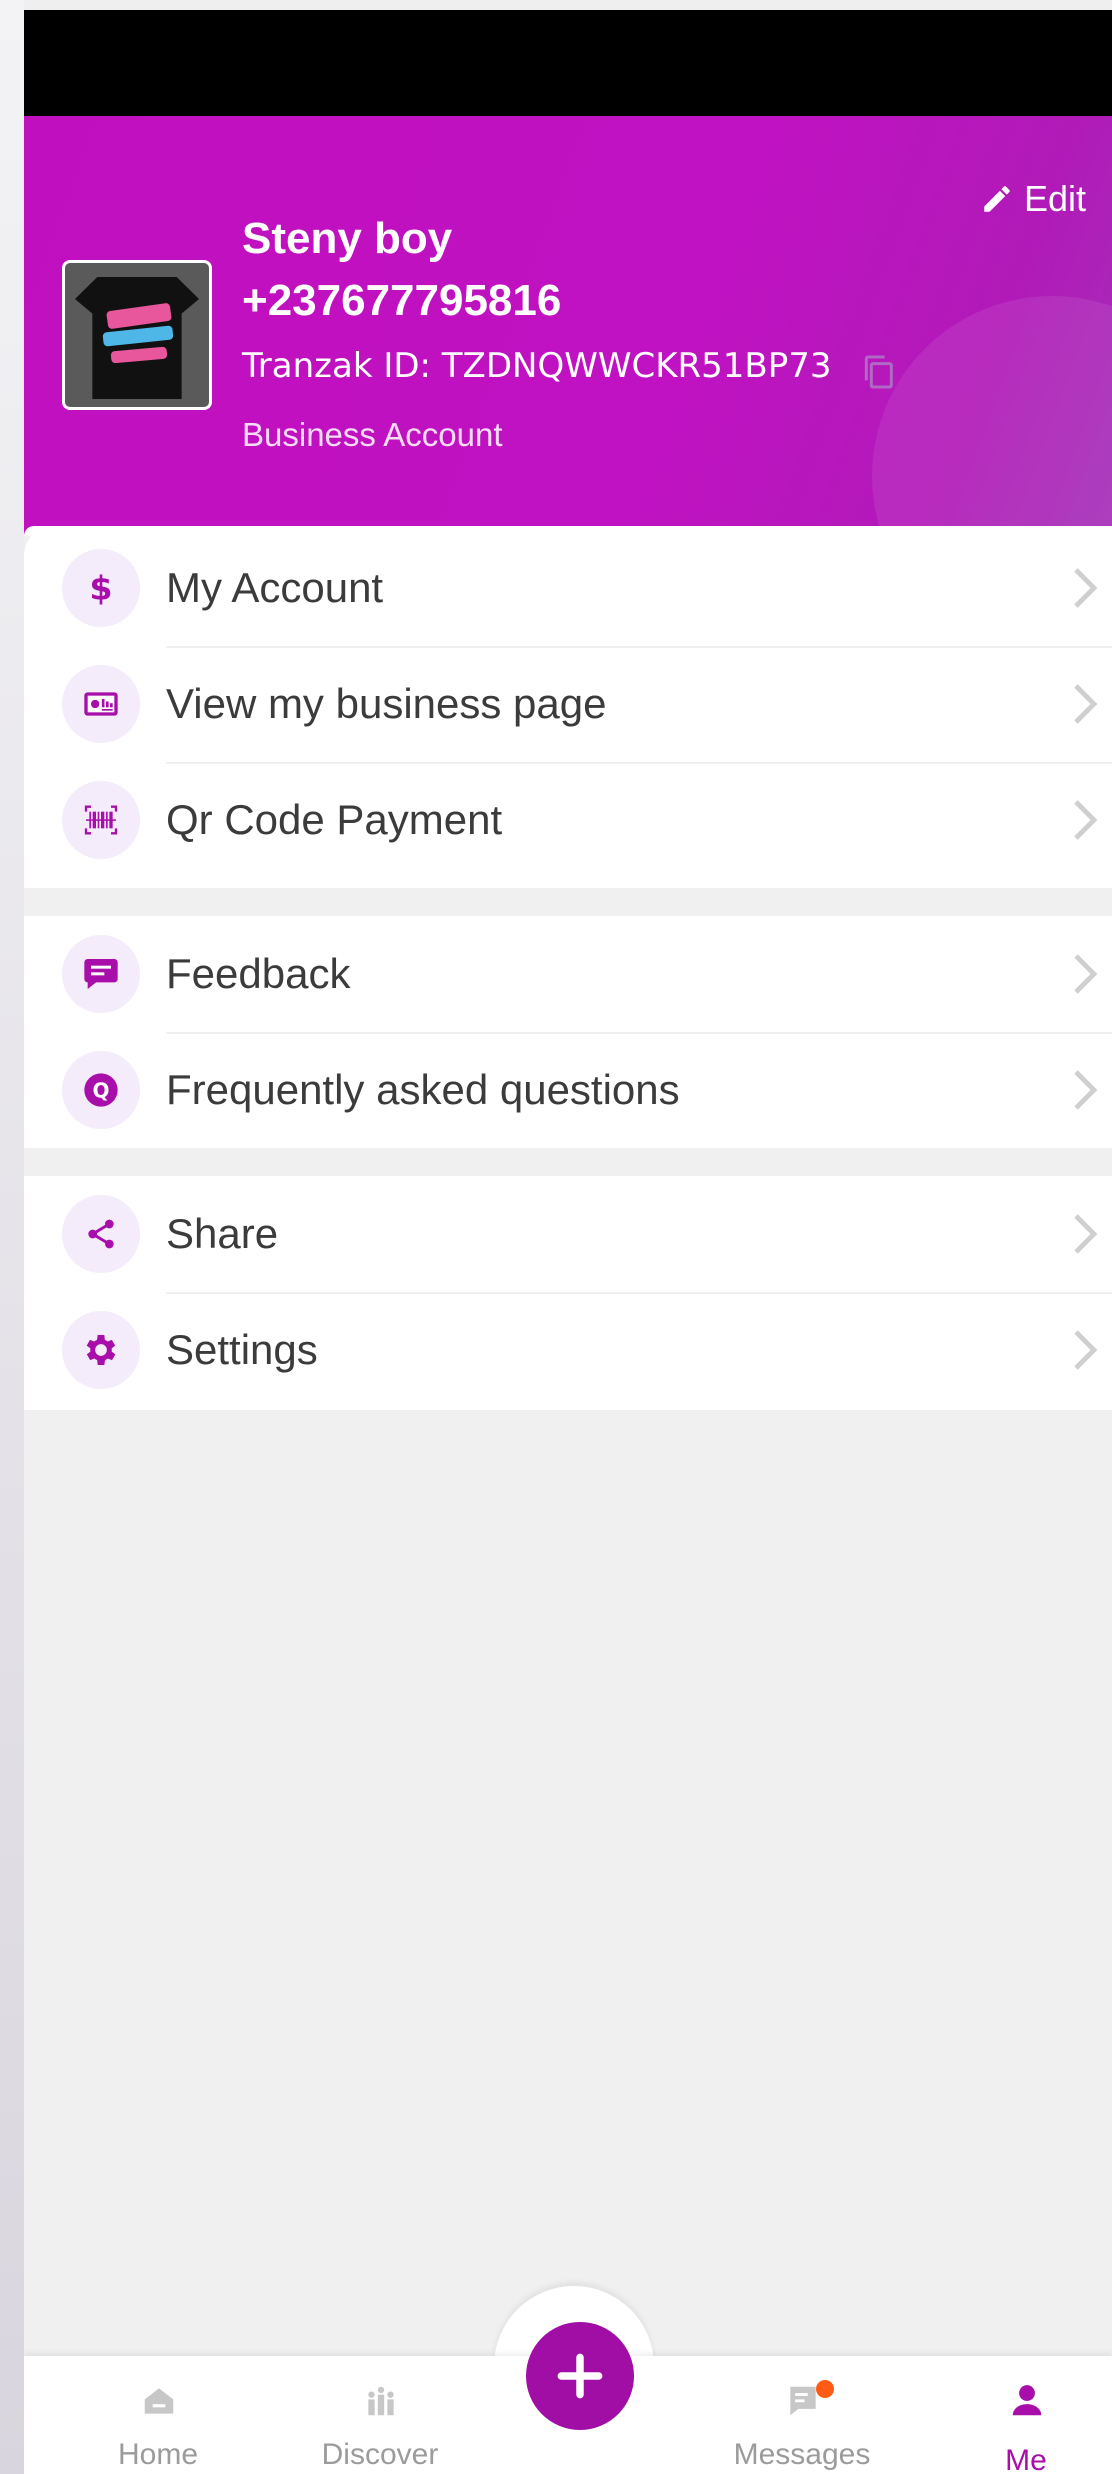  I want to click on discover-icon, so click(381, 2401).